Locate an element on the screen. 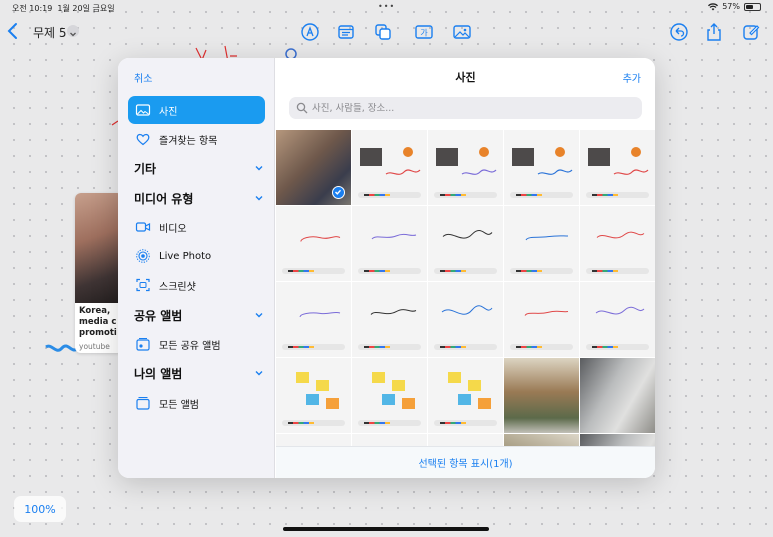 The width and height of the screenshot is (773, 537). sidebar-item-all-shared-albums: 모든 공유 앨범 is located at coordinates (196, 344).